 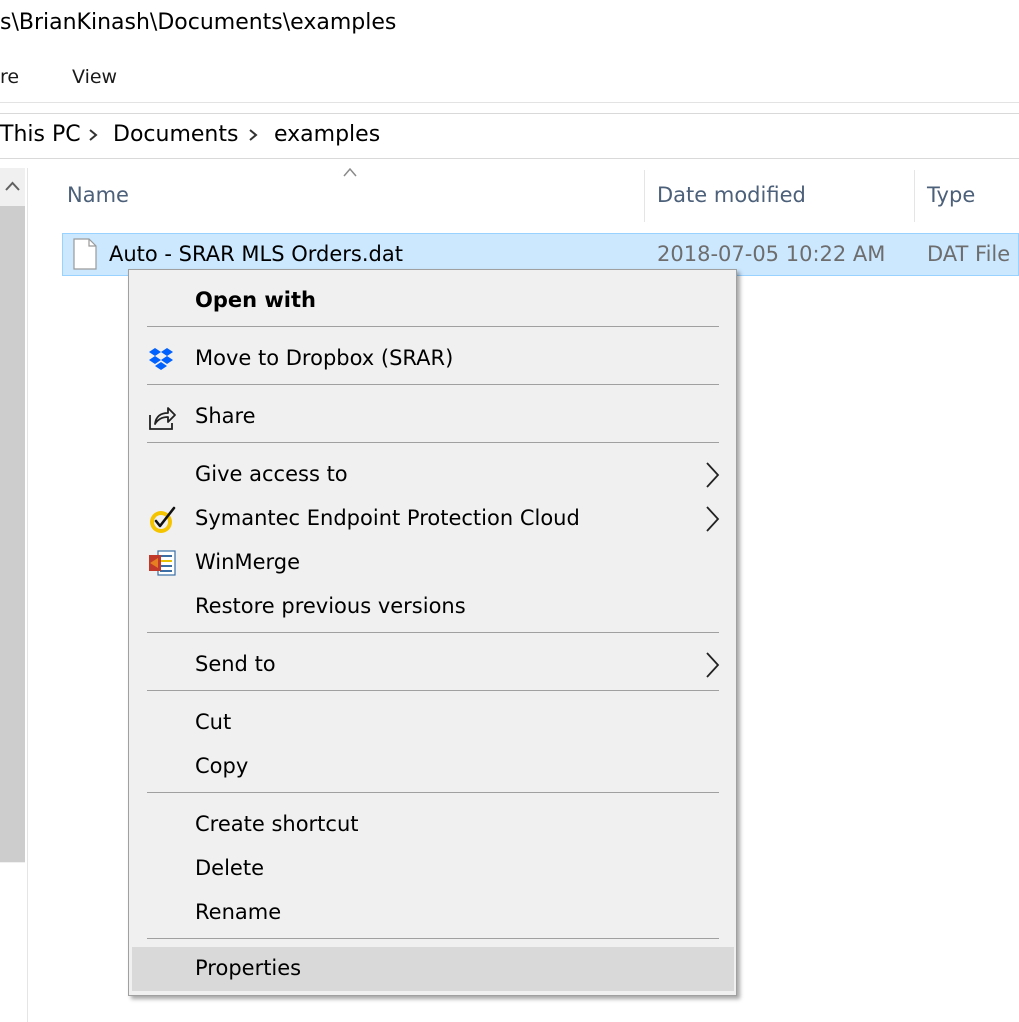 I want to click on menu-item-create-shortcut: Create shortcut, so click(x=432, y=825).